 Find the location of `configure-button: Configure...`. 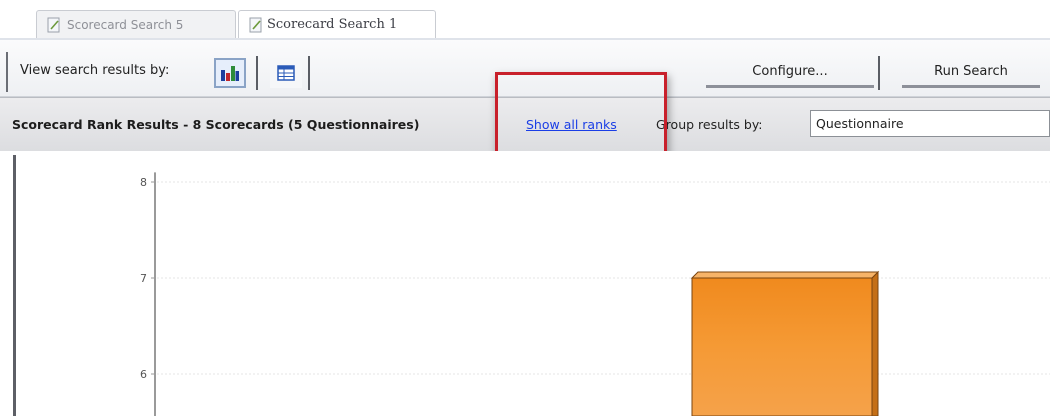

configure-button: Configure... is located at coordinates (790, 73).